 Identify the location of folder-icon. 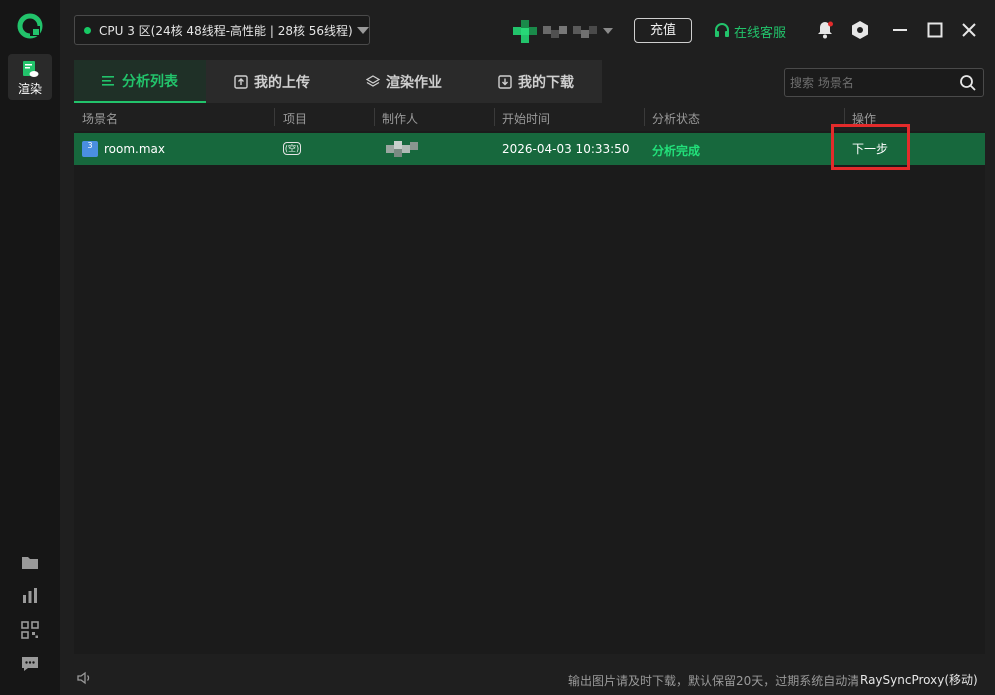
(30, 562).